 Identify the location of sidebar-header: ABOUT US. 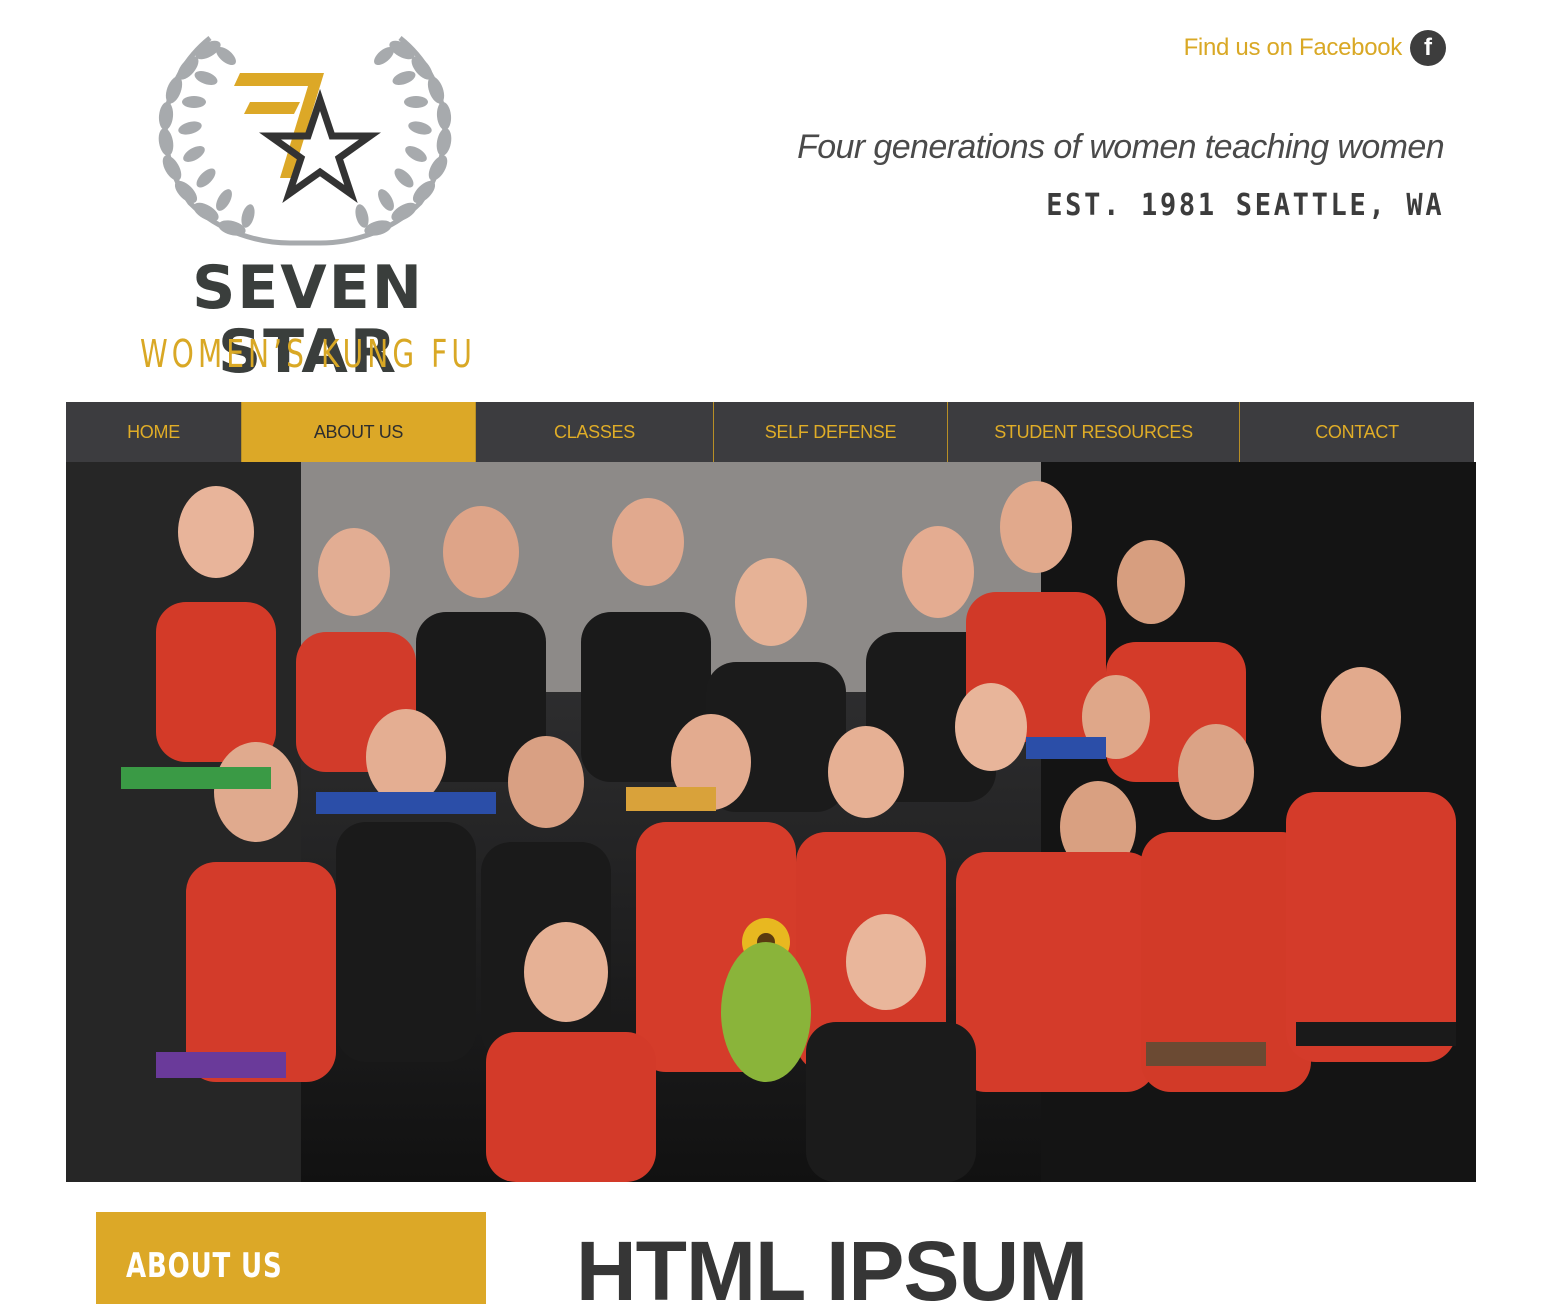
(291, 1258).